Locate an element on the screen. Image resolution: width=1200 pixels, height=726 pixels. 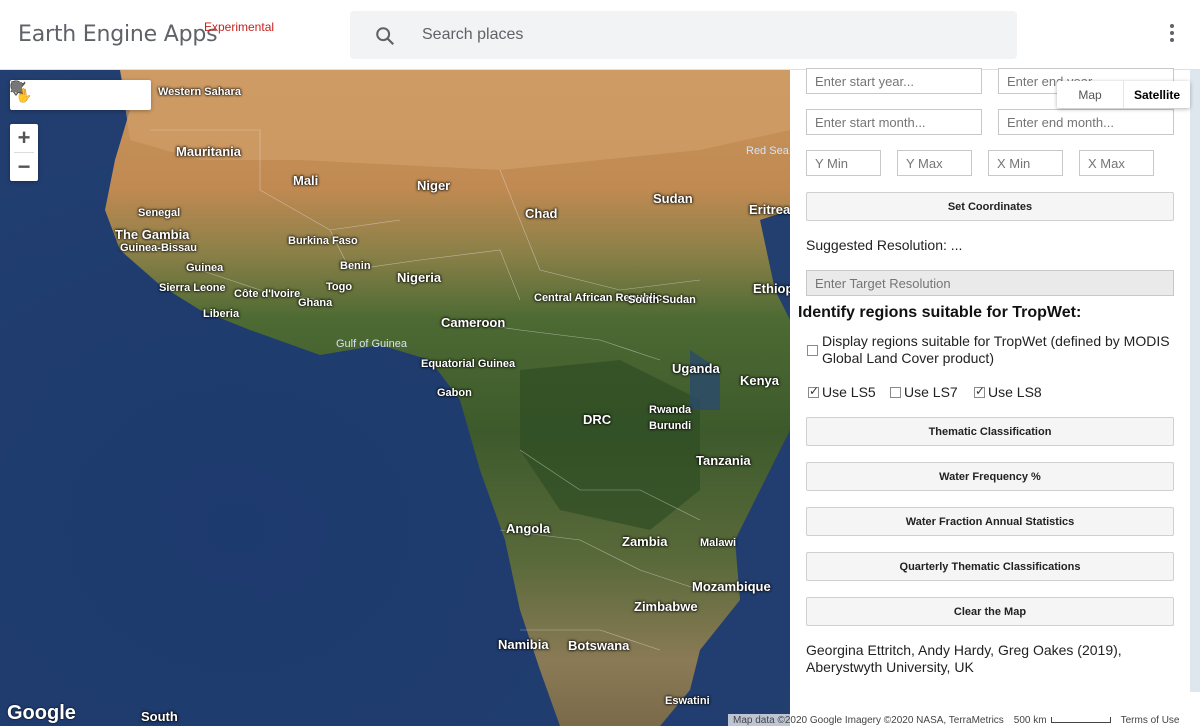
use-ls8-checkbox is located at coordinates (979, 391).